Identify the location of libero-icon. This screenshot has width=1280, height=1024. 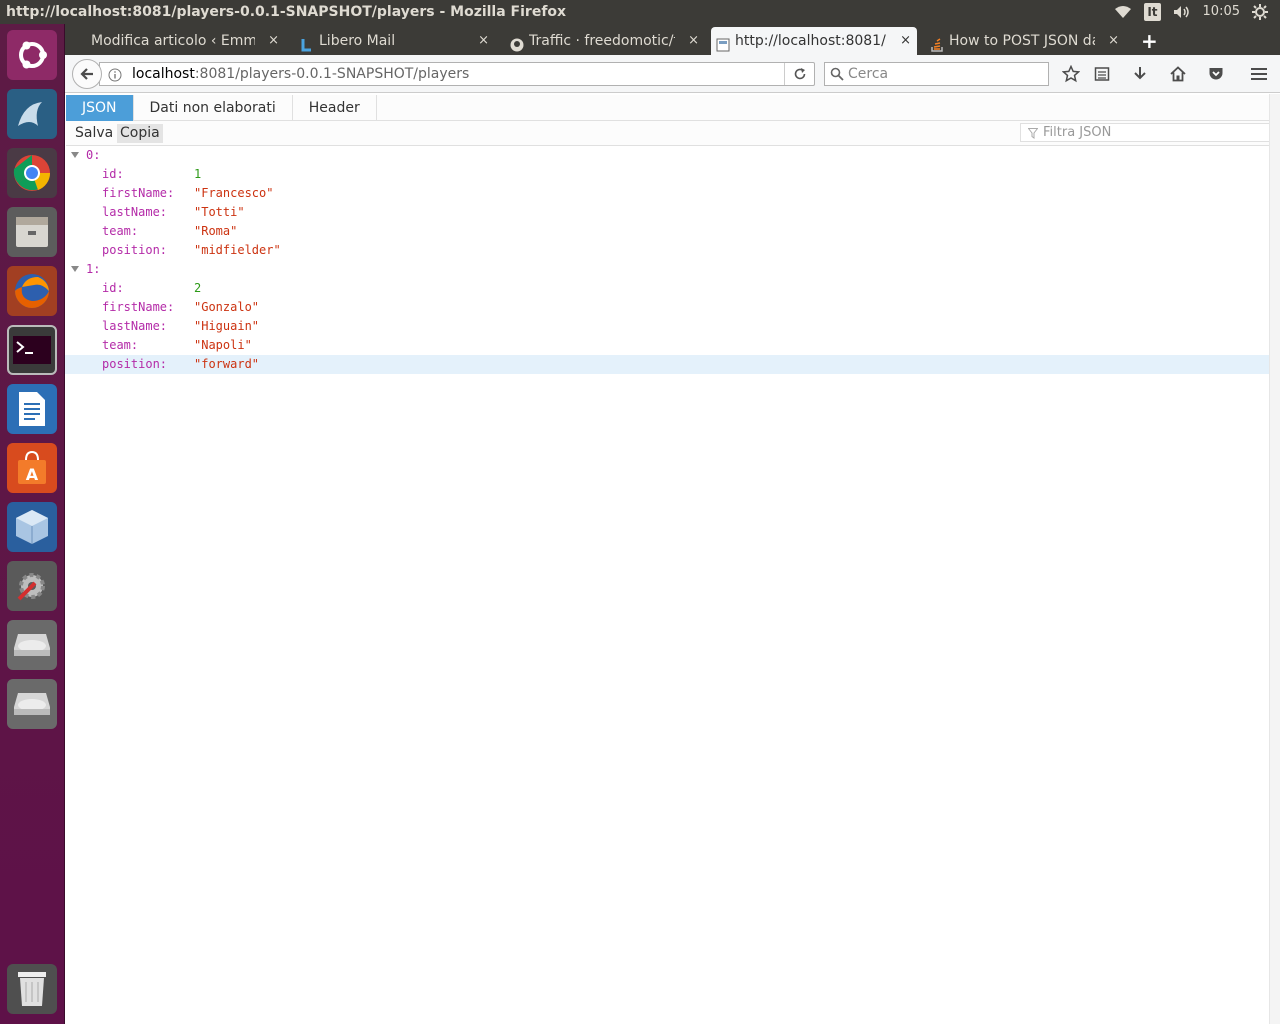
(307, 43).